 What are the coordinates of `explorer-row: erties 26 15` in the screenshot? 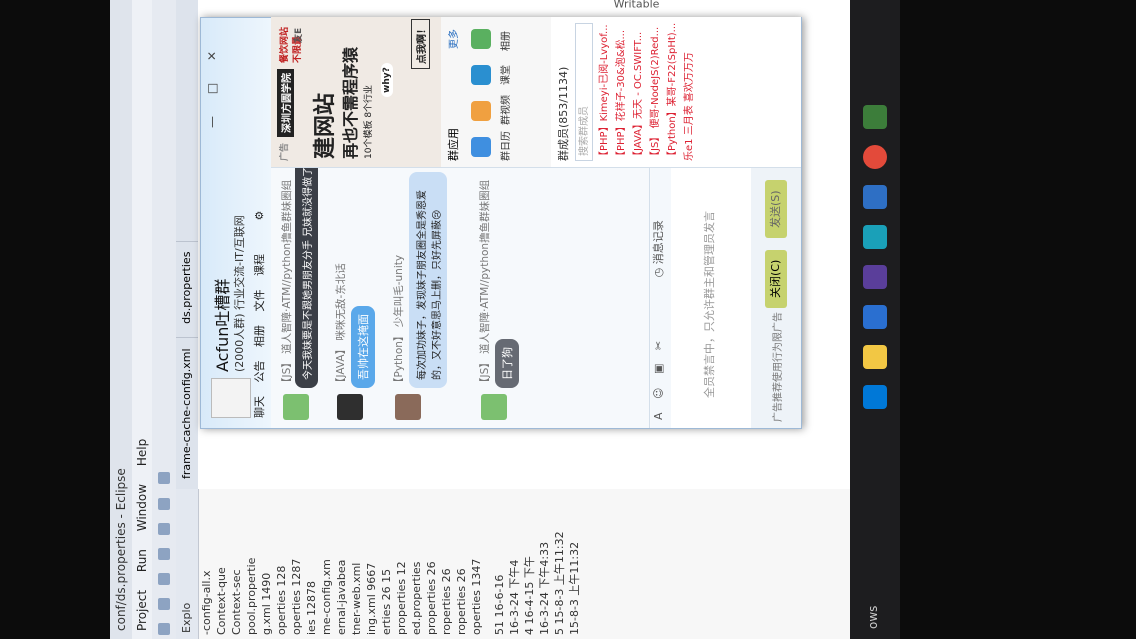 It's located at (386, 564).